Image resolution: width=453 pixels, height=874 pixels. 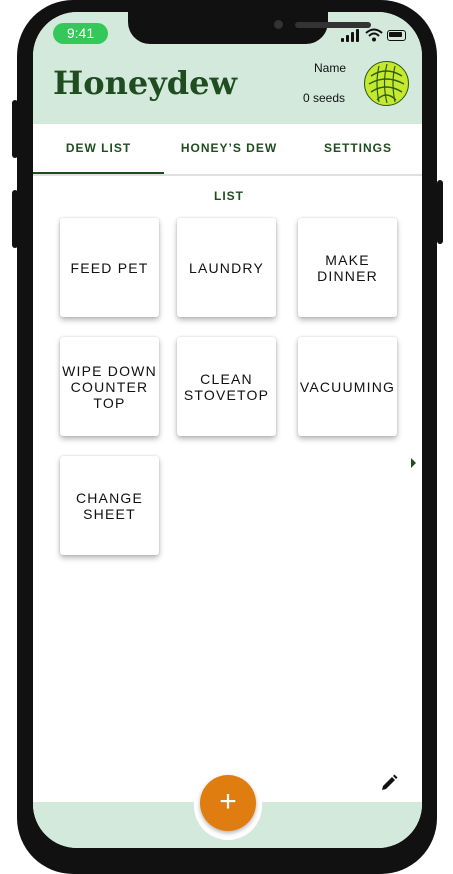 I want to click on task-card-change-sheet: CHANGE SHEET, so click(x=109, y=505).